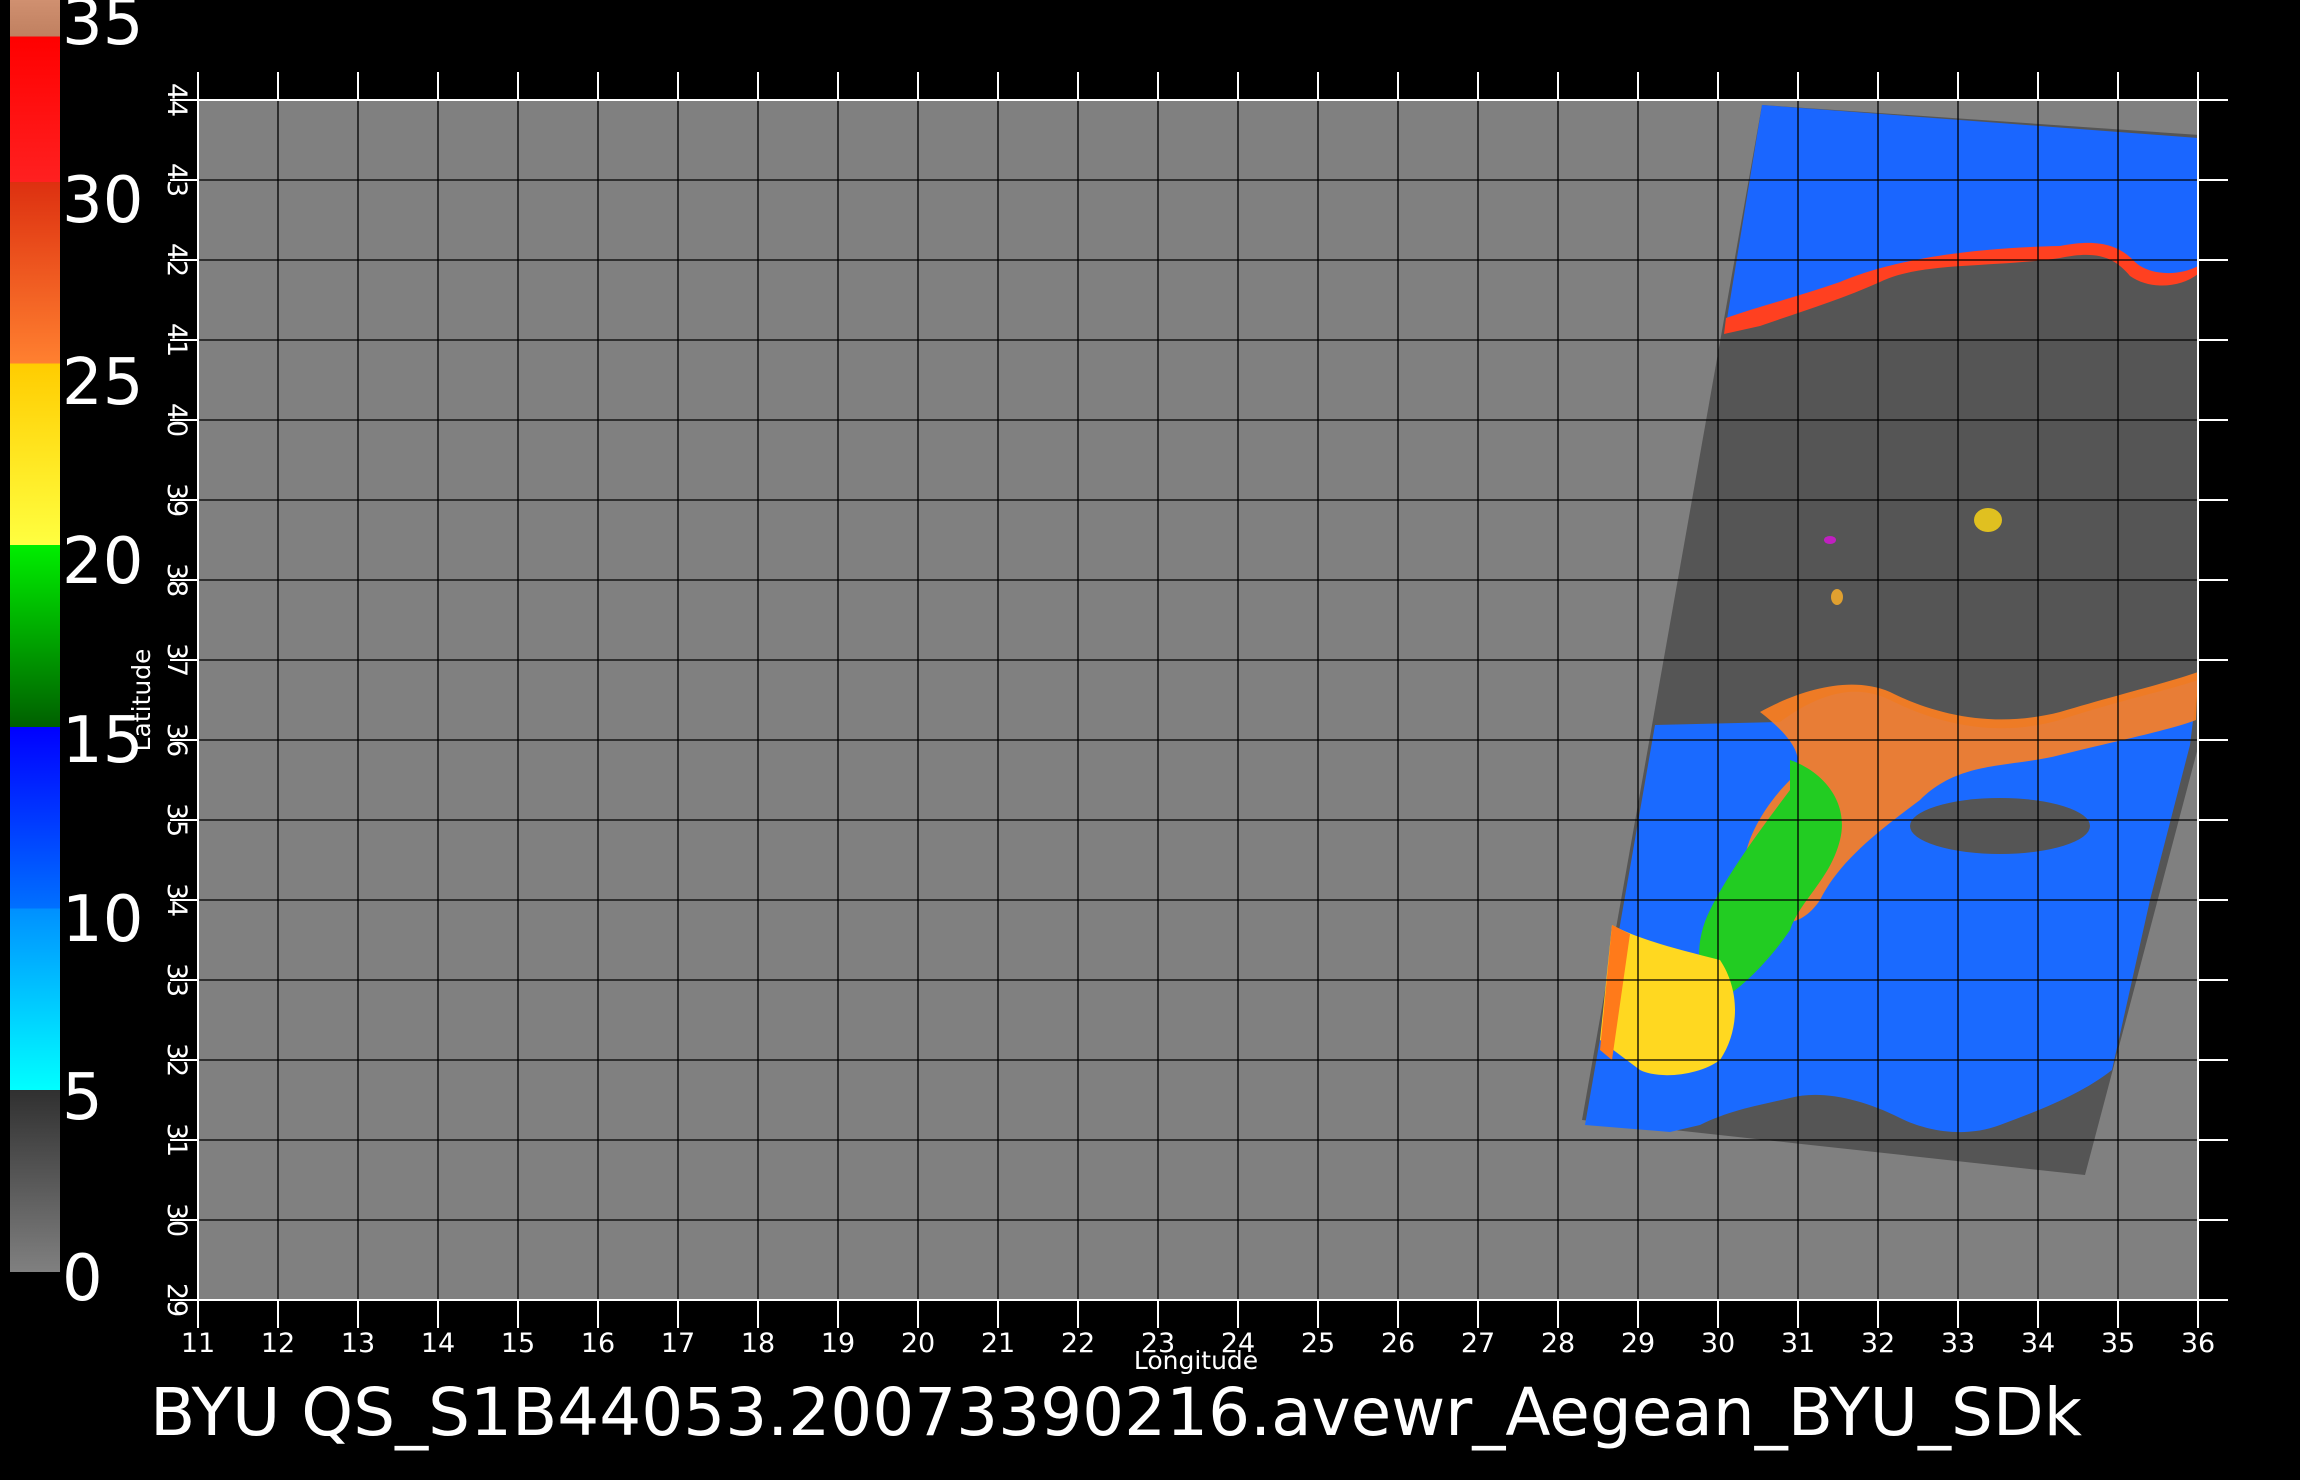 Image resolution: width=2300 pixels, height=1480 pixels. What do you see at coordinates (918, 1343) in the screenshot?
I see `x-tick-label: 20` at bounding box center [918, 1343].